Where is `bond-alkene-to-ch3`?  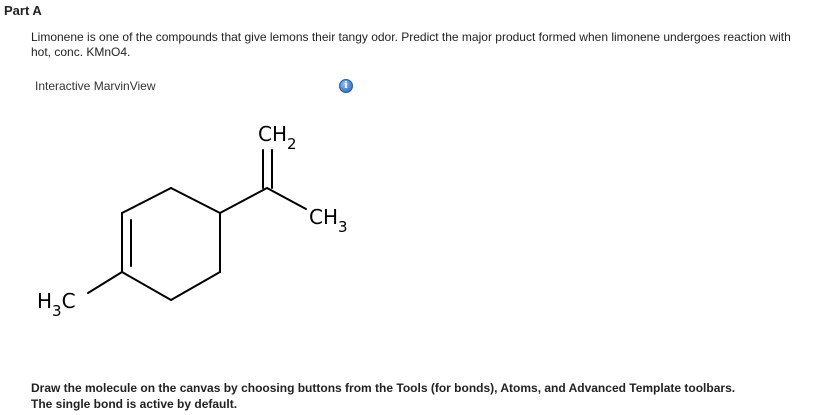 bond-alkene-to-ch3 is located at coordinates (286, 198).